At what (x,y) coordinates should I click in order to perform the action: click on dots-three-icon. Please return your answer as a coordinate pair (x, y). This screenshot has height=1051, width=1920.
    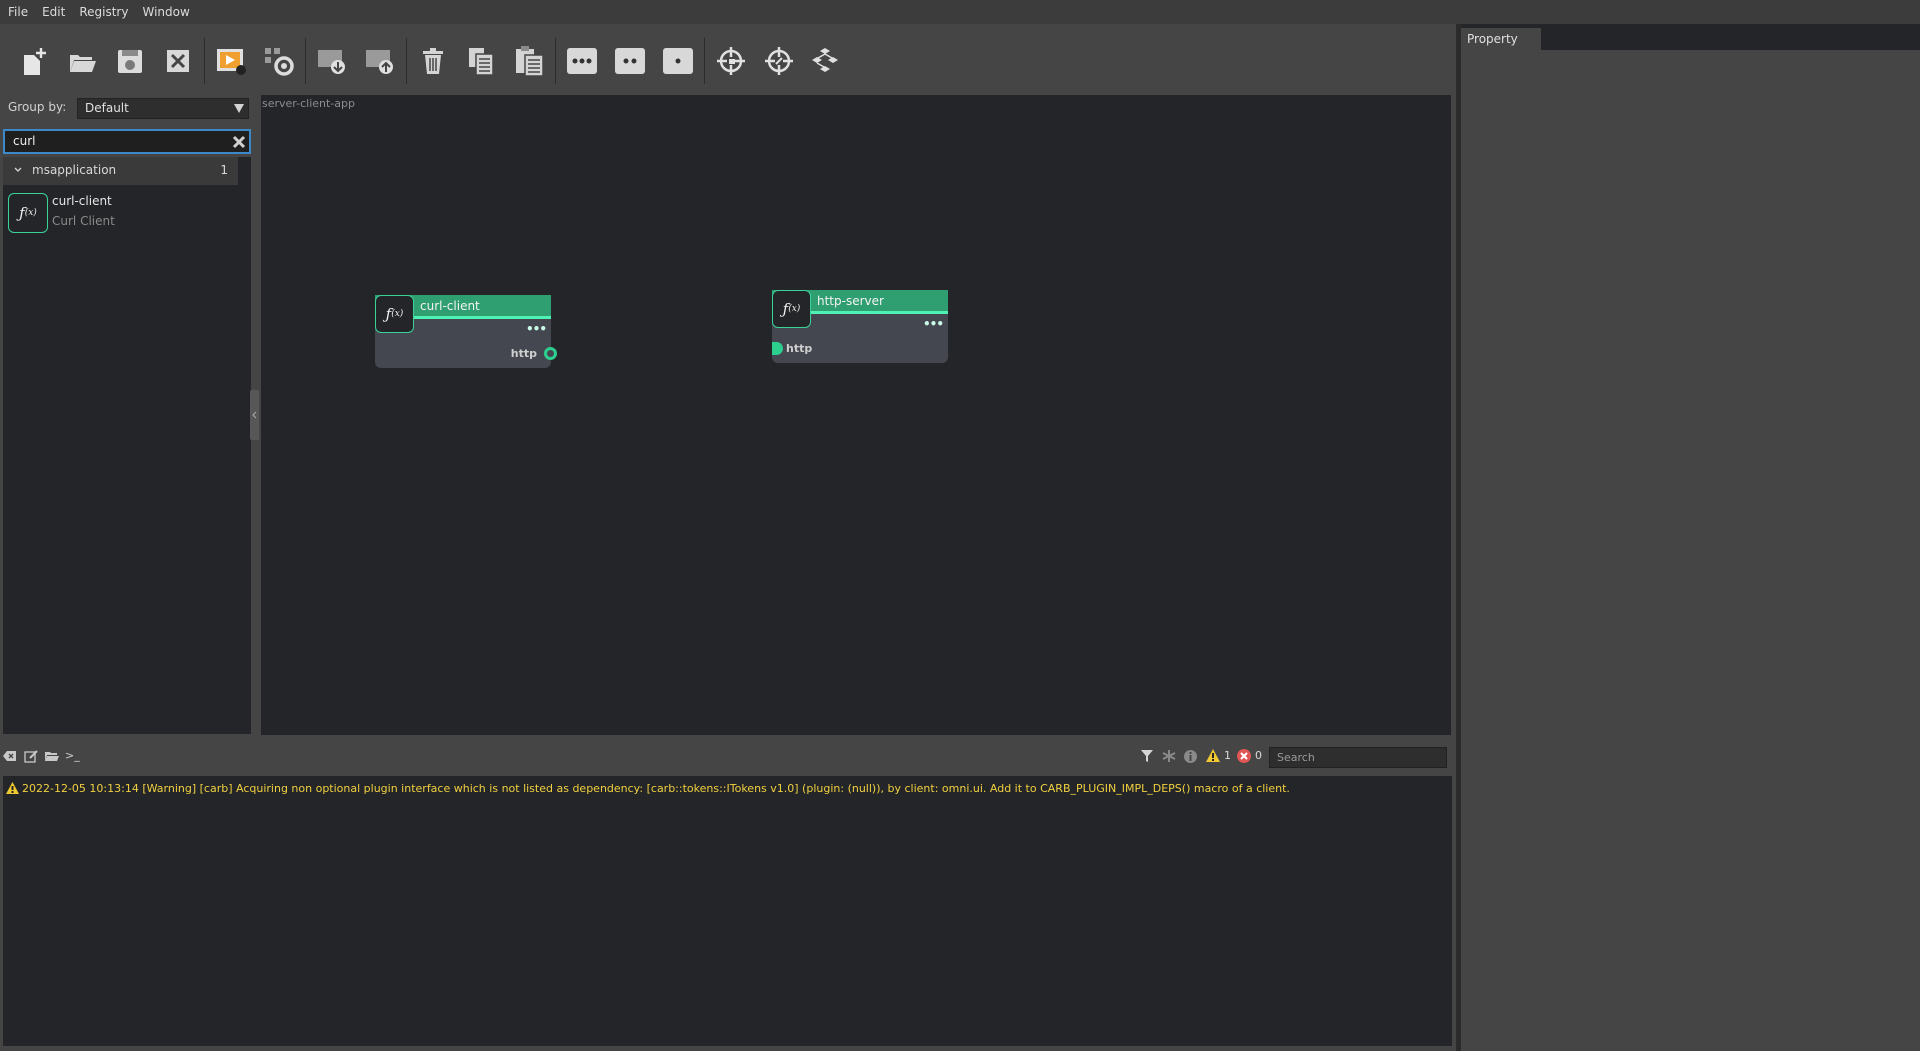
    Looking at the image, I should click on (582, 61).